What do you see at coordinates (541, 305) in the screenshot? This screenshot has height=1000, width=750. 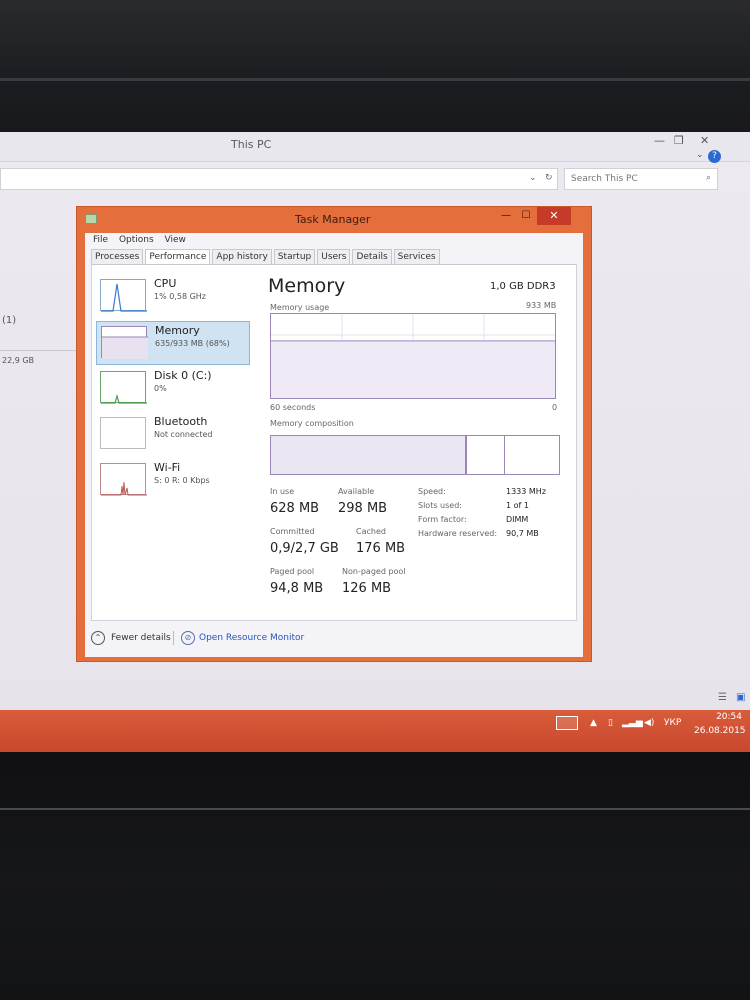 I see `memory-usage-max: 933 MB` at bounding box center [541, 305].